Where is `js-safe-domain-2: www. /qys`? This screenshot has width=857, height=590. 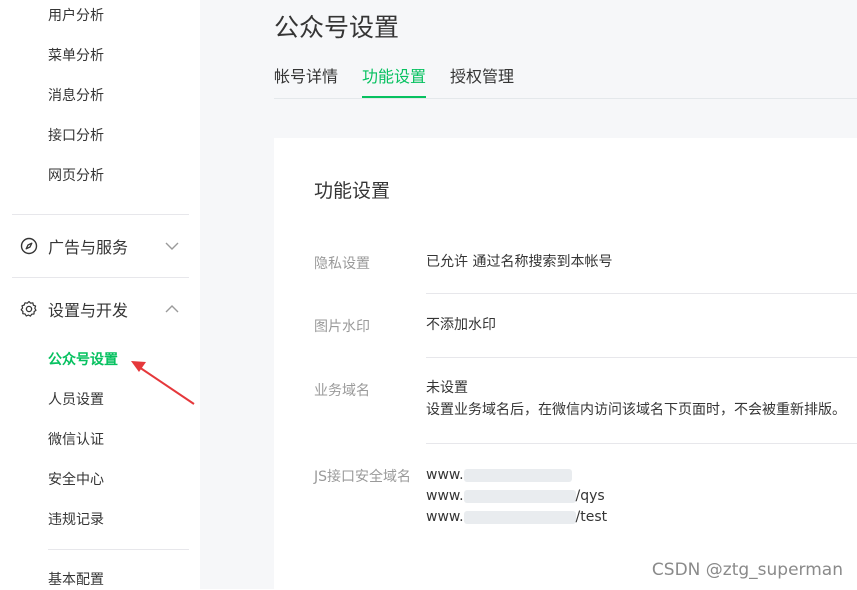 js-safe-domain-2: www. /qys is located at coordinates (515, 496).